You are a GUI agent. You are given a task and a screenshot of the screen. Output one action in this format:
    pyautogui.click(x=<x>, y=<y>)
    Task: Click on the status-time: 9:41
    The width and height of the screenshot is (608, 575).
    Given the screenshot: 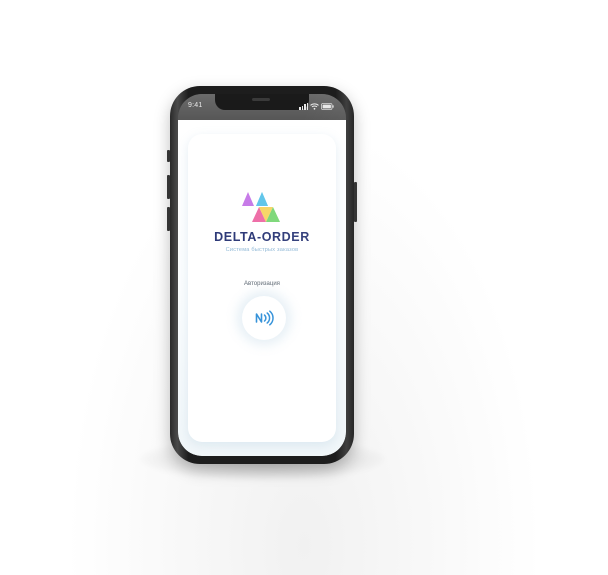 What is the action you would take?
    pyautogui.click(x=195, y=105)
    